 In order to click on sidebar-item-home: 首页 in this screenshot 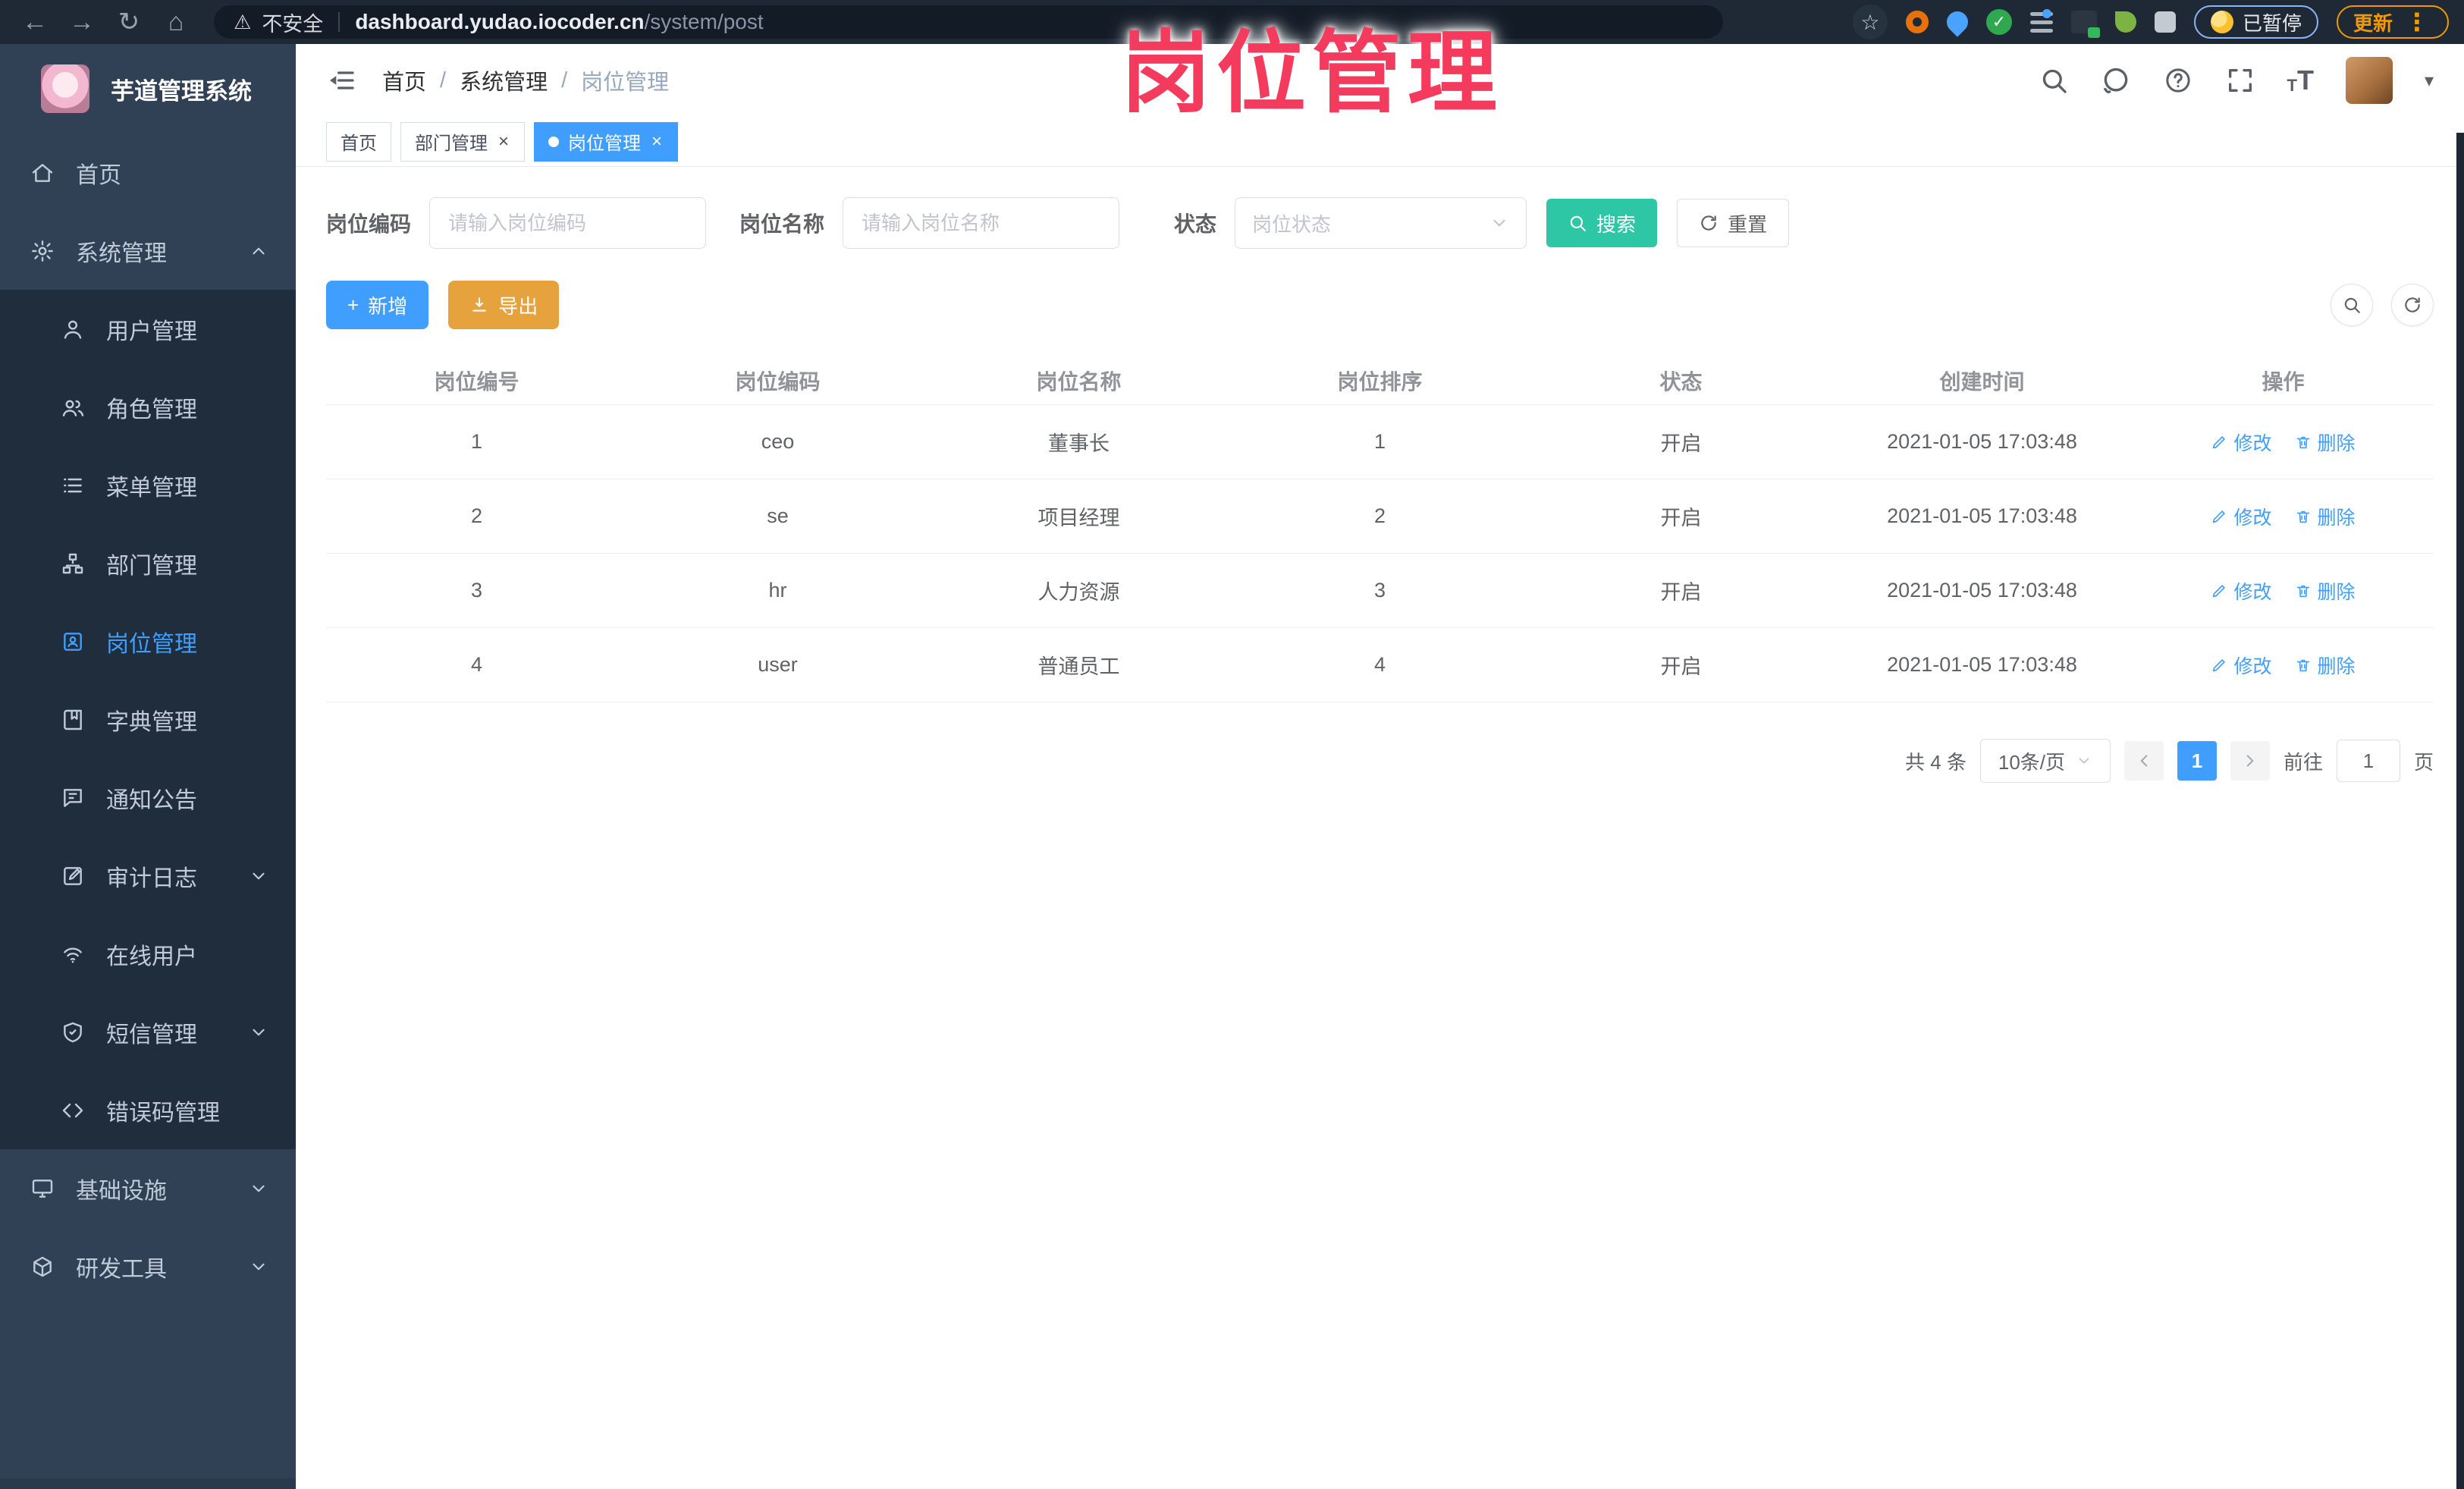, I will do `click(148, 173)`.